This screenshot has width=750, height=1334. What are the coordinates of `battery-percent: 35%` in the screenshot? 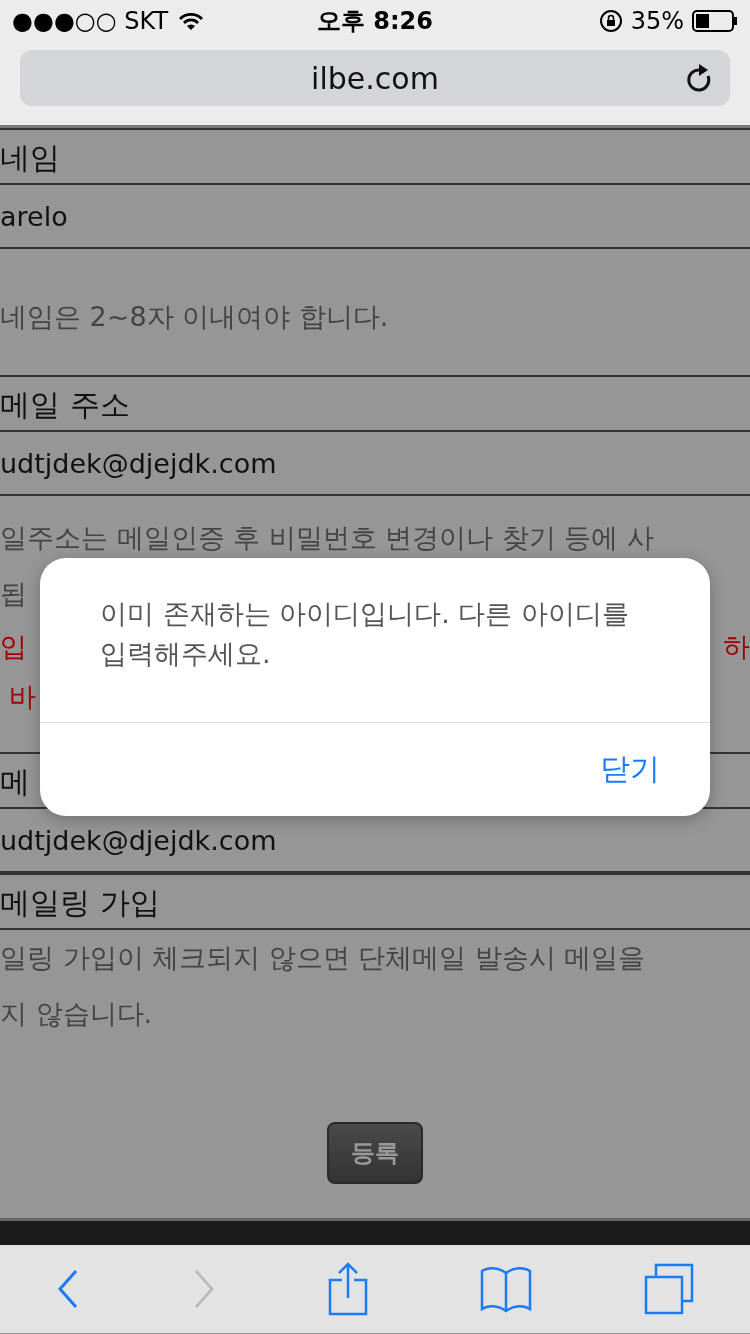 It's located at (657, 21).